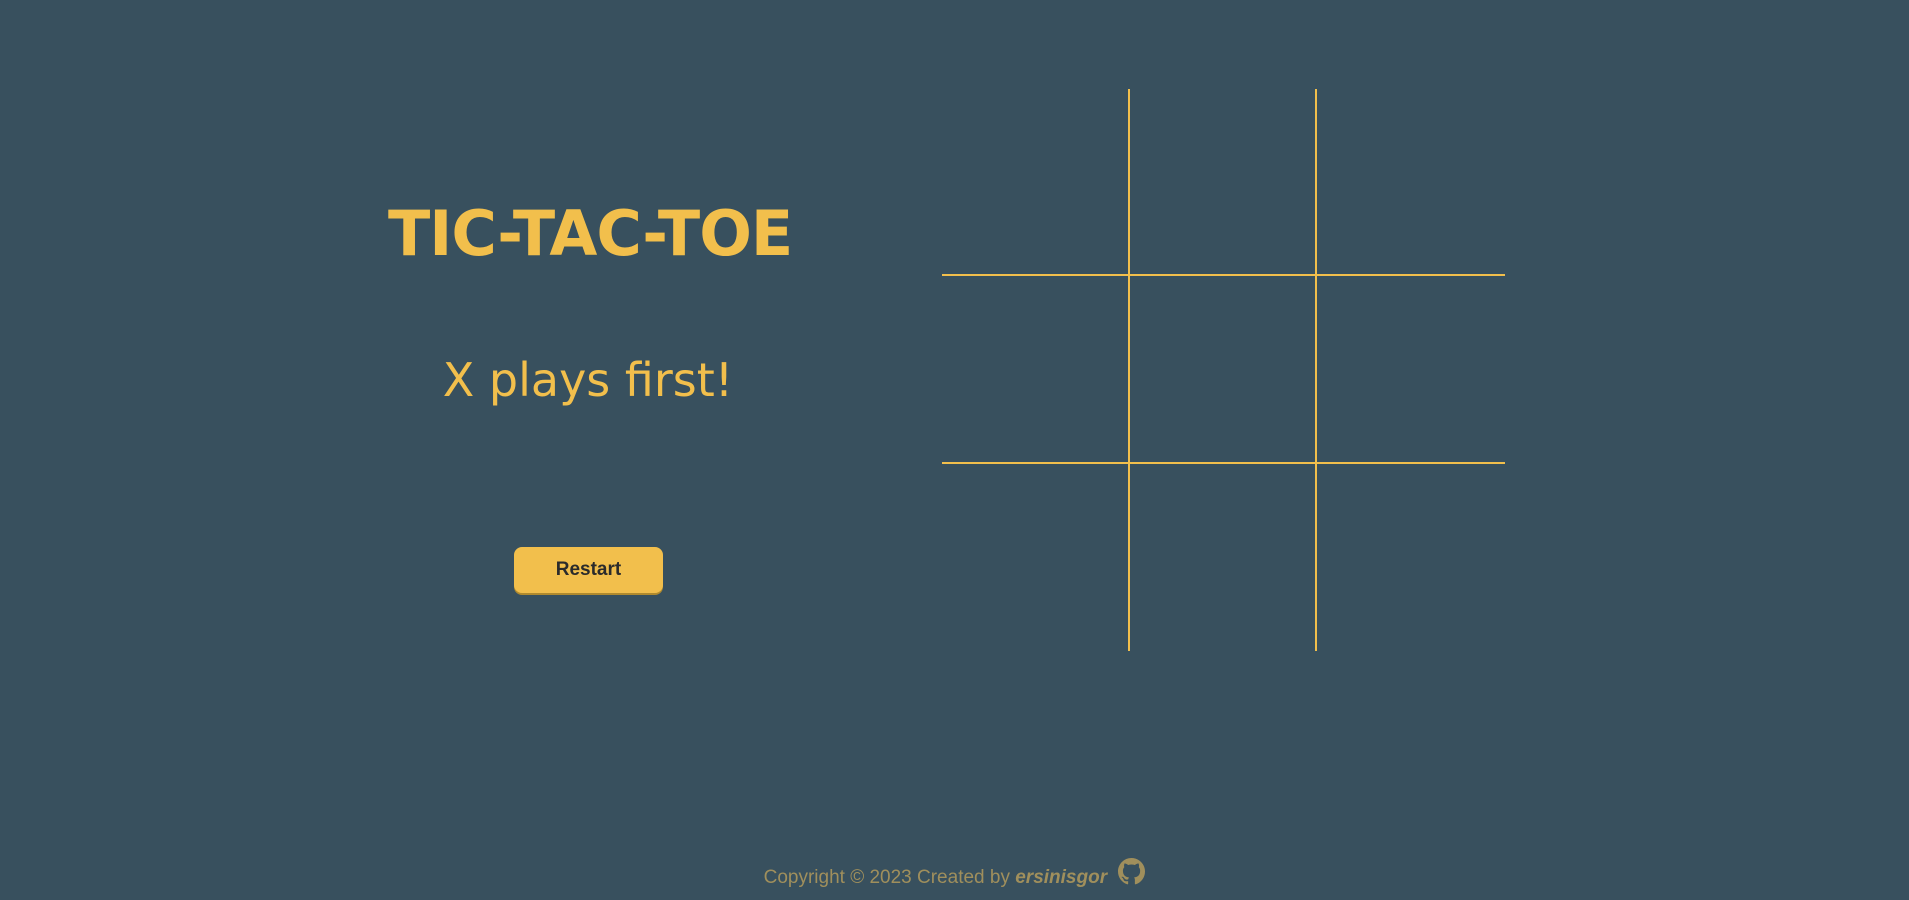 The width and height of the screenshot is (1909, 900). Describe the element at coordinates (588, 380) in the screenshot. I see `turn-status: X plays first!` at that location.